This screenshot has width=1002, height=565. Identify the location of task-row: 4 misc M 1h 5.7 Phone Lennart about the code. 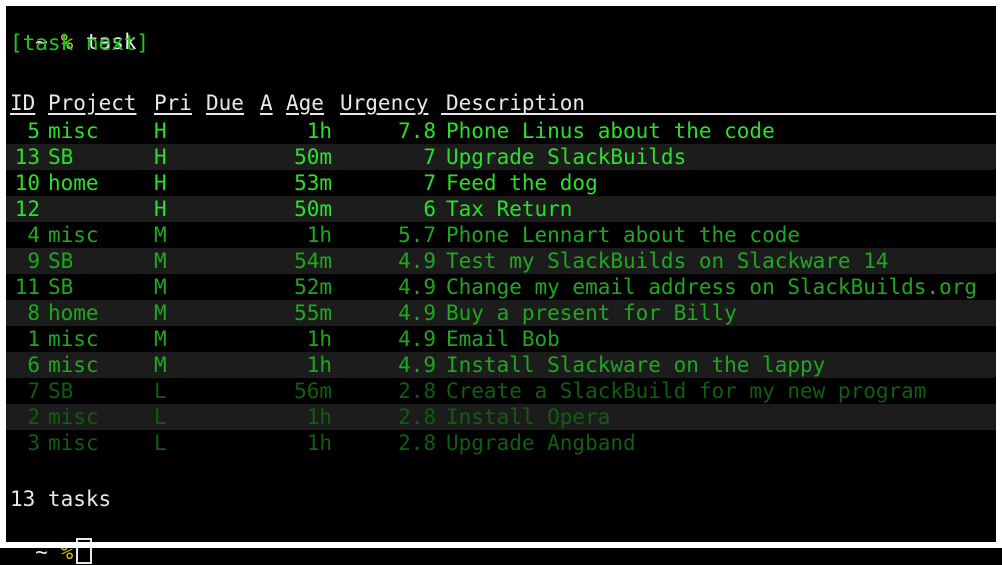
(501, 235).